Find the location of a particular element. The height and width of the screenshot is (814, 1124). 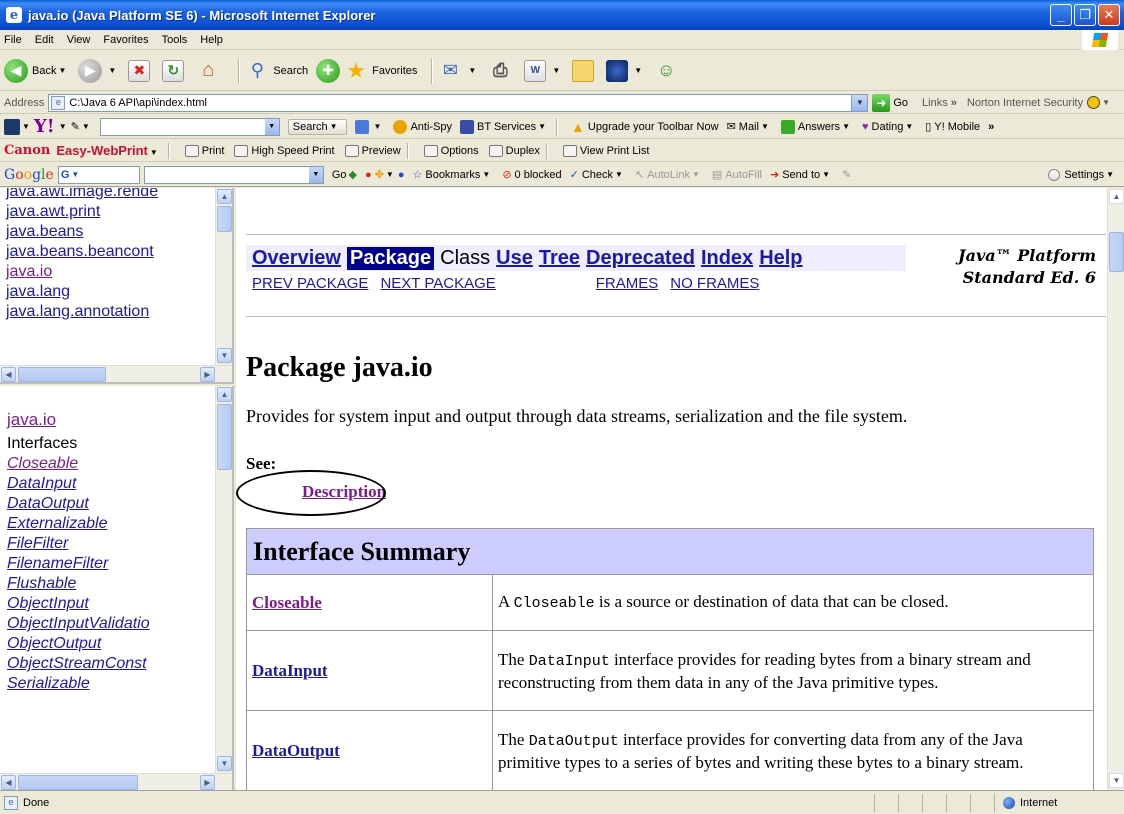

interface-name-link: Closeable is located at coordinates (369, 602).